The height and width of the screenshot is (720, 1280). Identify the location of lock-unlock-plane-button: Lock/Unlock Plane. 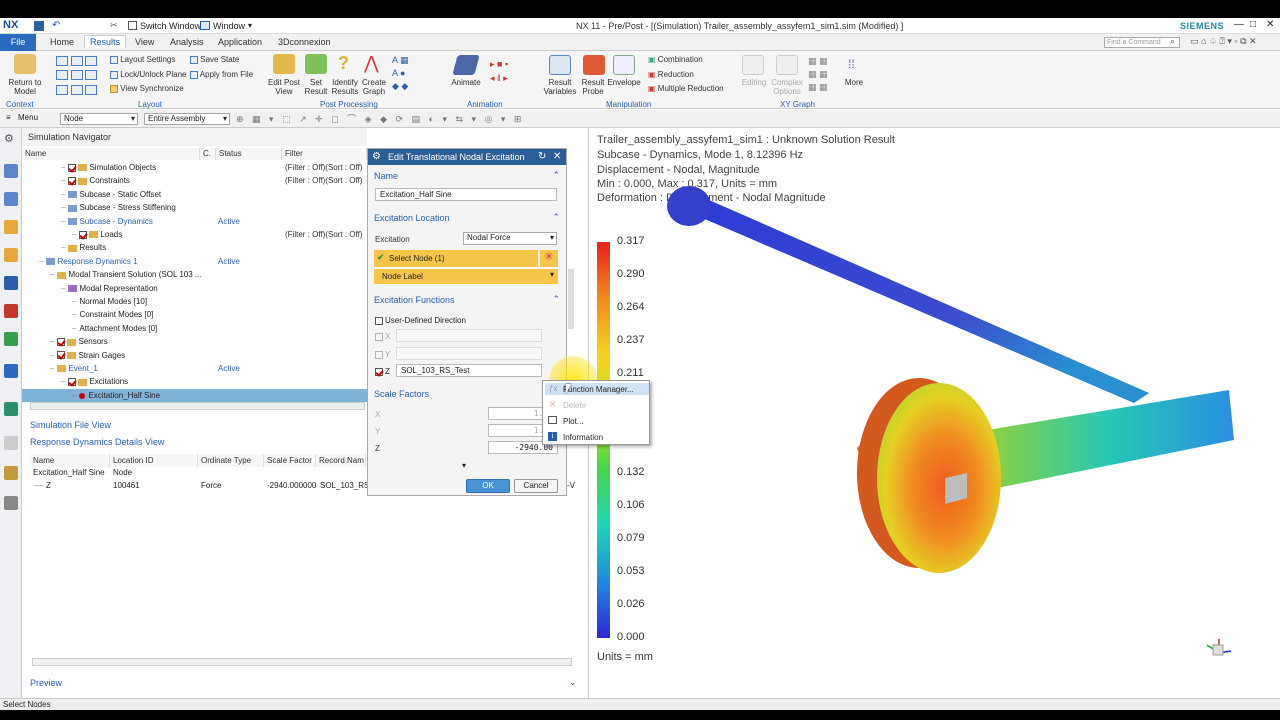
(148, 74).